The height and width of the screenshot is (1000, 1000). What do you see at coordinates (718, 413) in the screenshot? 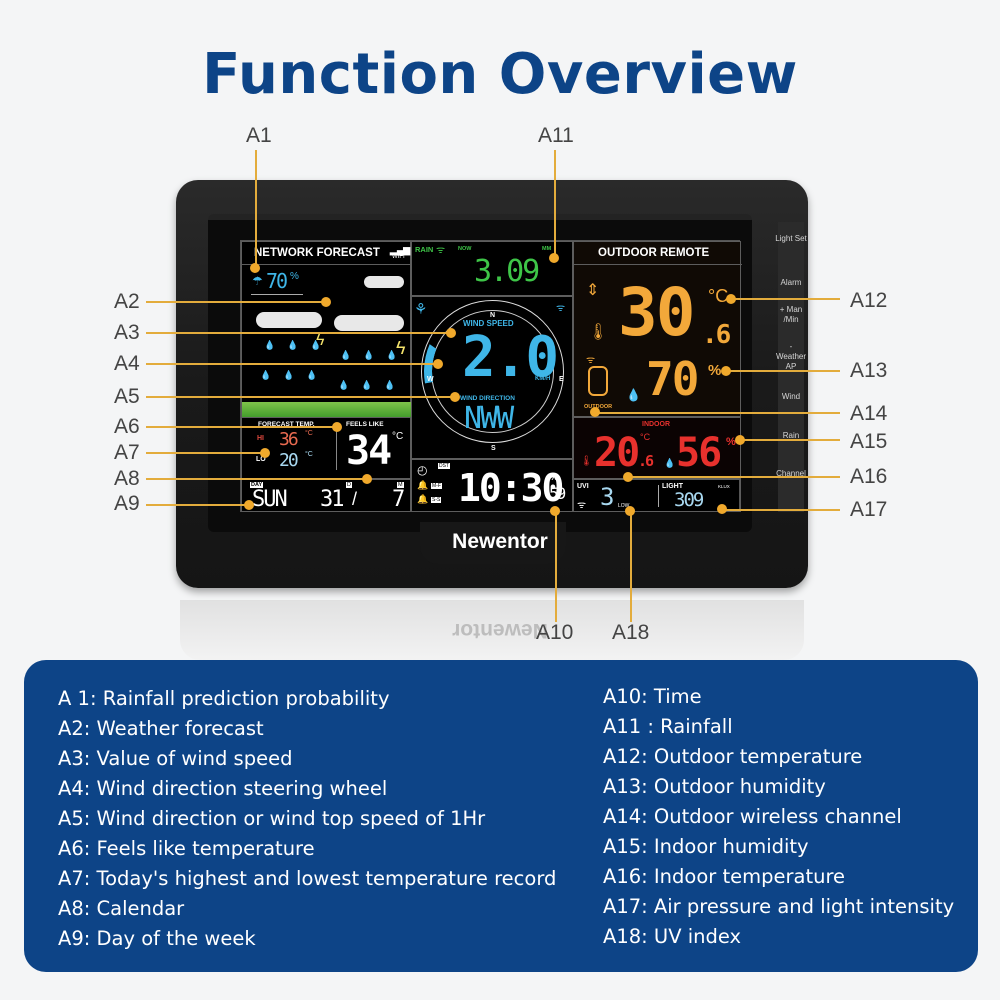
I see `callout-line-a14` at bounding box center [718, 413].